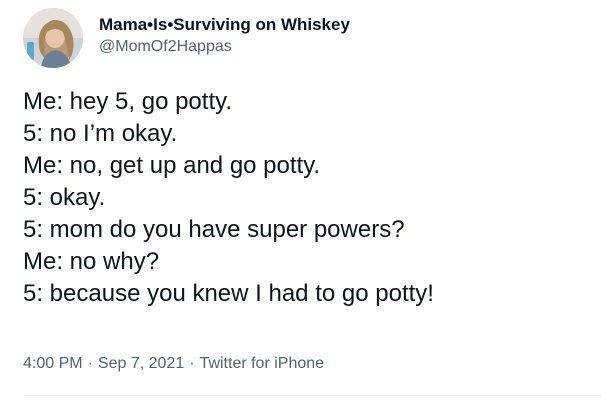 The width and height of the screenshot is (601, 404). What do you see at coordinates (128, 101) in the screenshot?
I see `tweet-line: Me: hey 5, go potty.` at bounding box center [128, 101].